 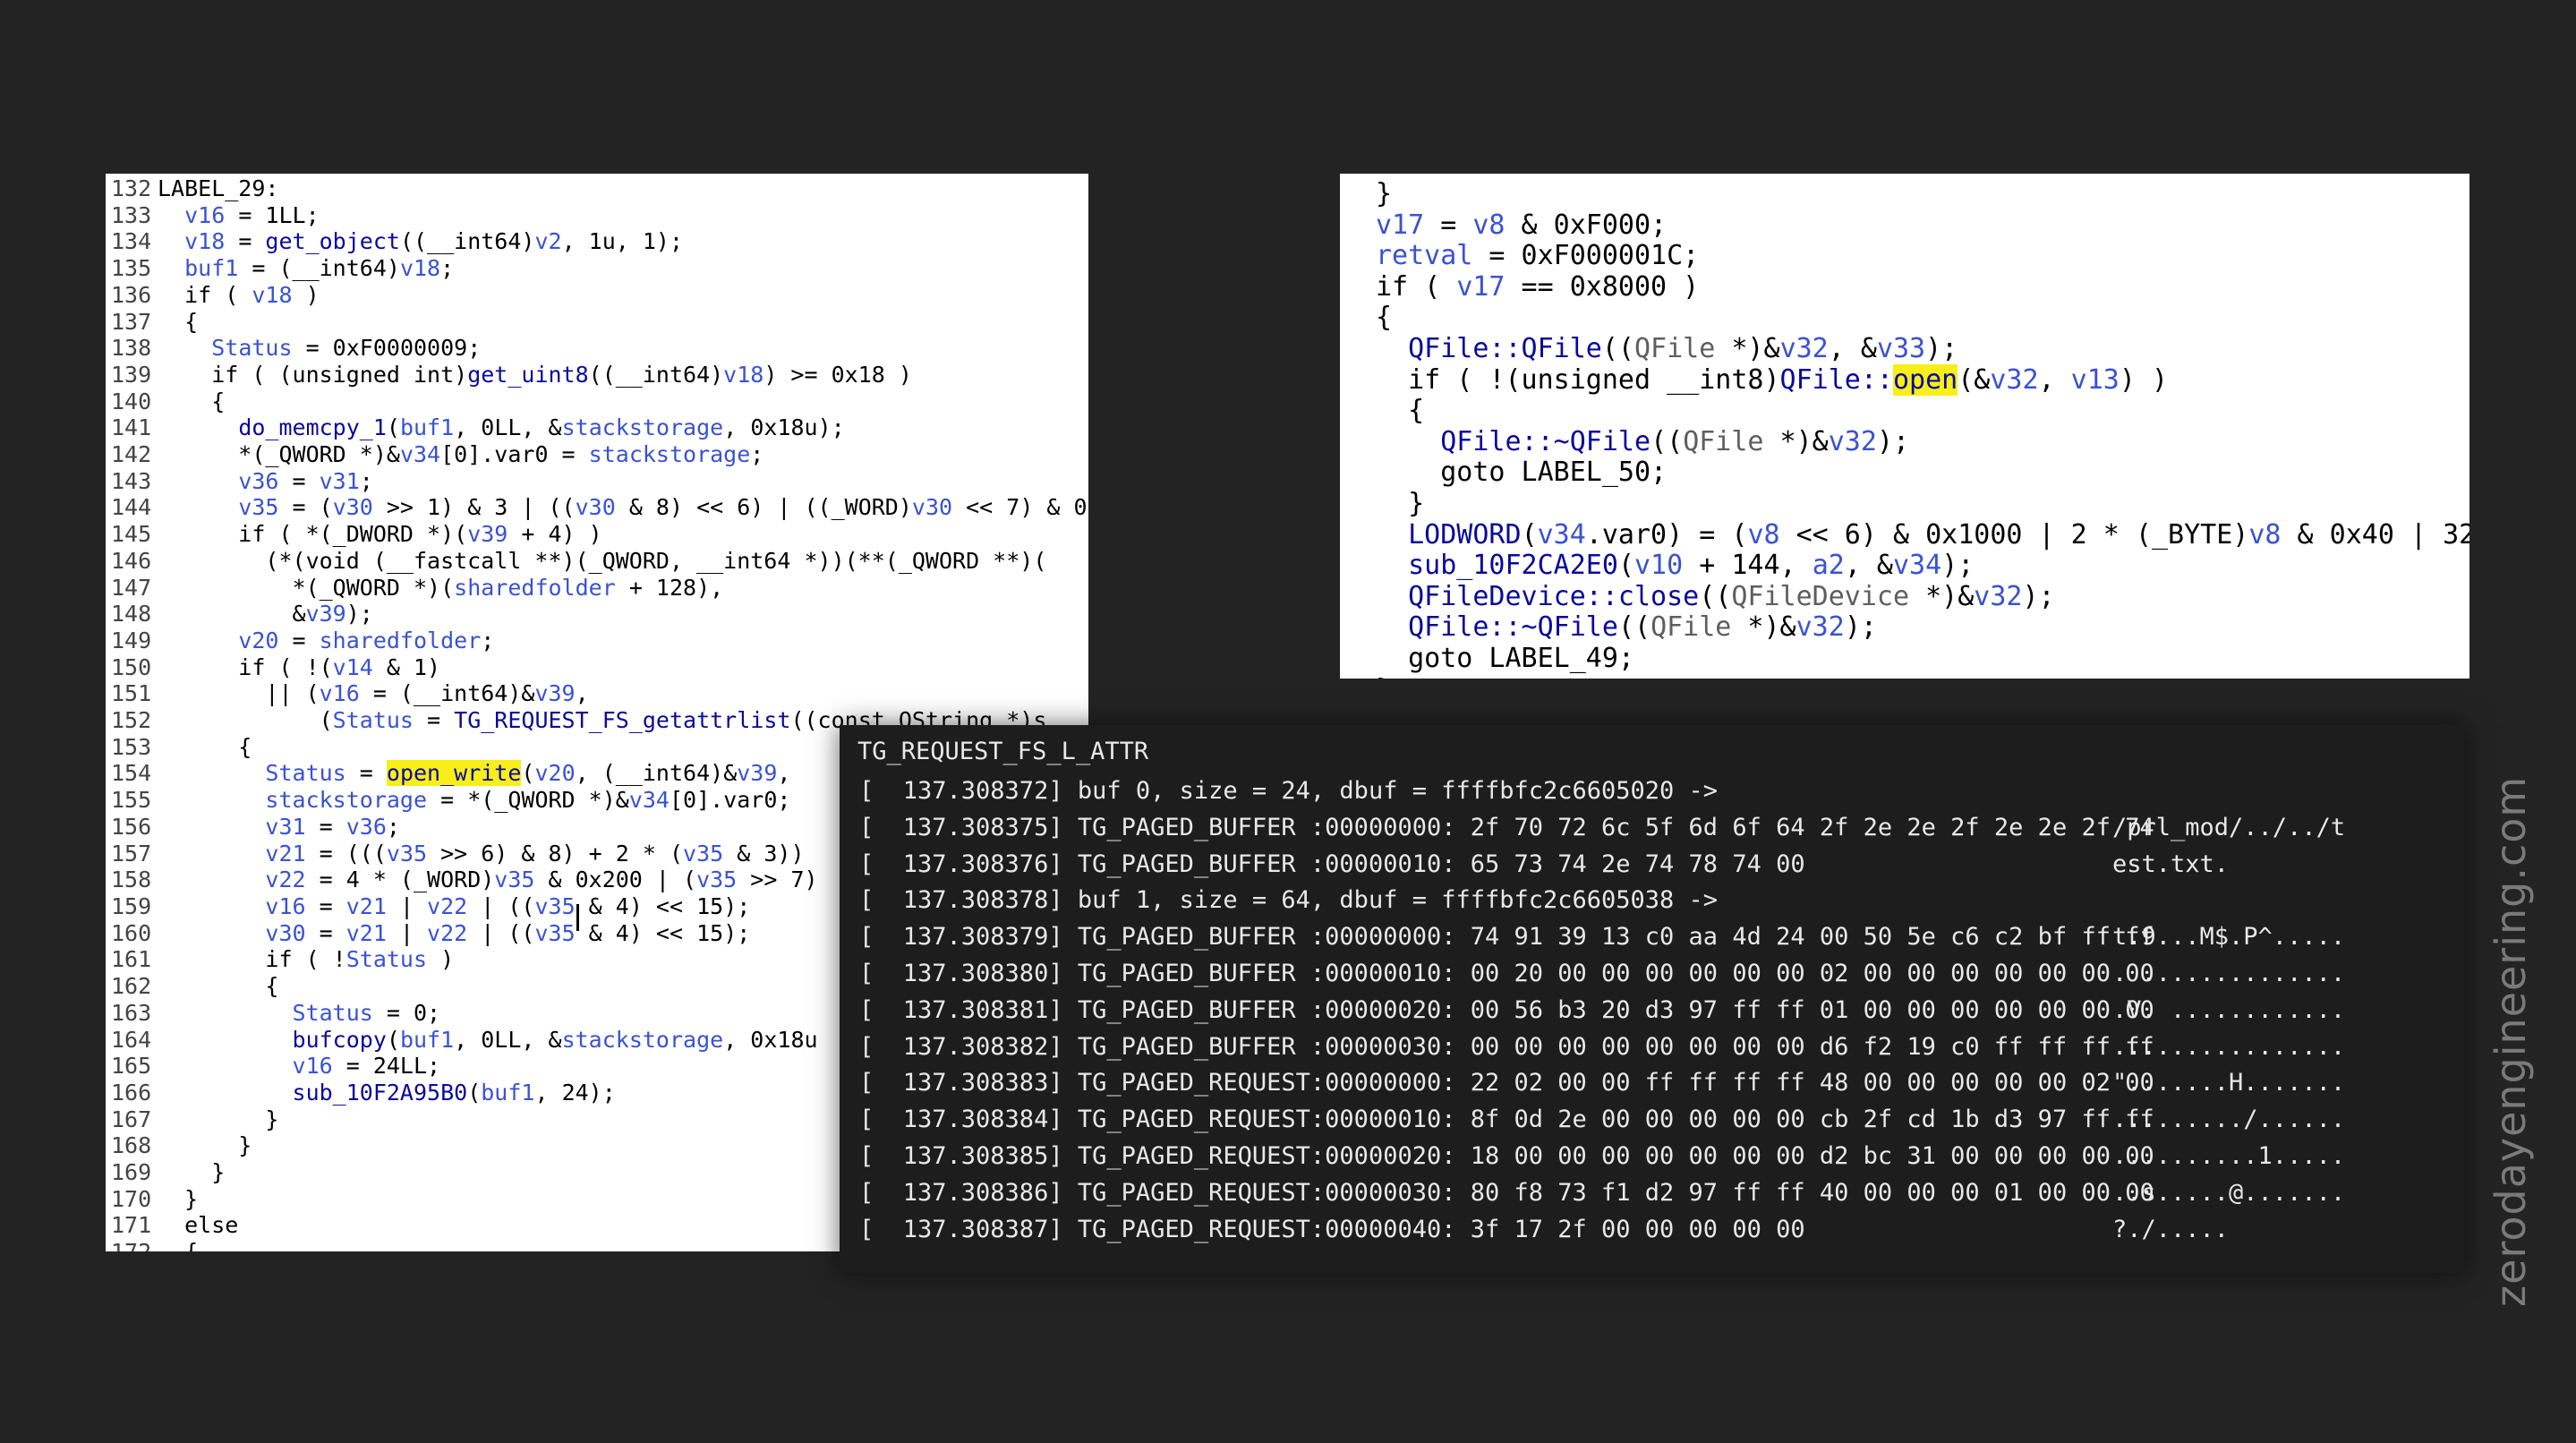 I want to click on code-line: 147 *(_QWORD *)(sharedfolder + 128),, so click(x=599, y=588).